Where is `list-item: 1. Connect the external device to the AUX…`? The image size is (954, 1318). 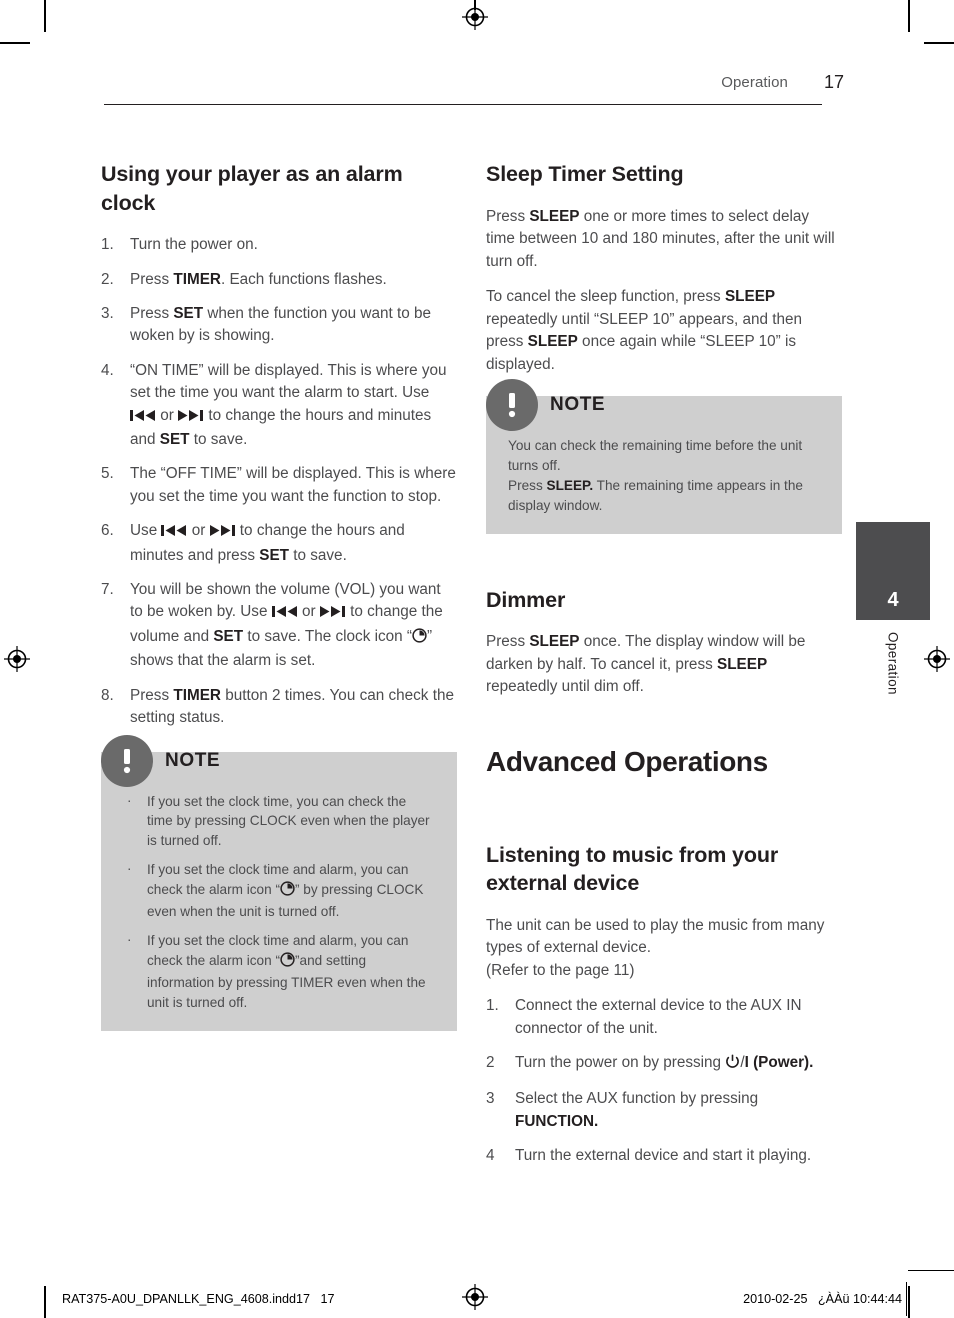 list-item: 1. Connect the external device to the AUX… is located at coordinates (664, 1017).